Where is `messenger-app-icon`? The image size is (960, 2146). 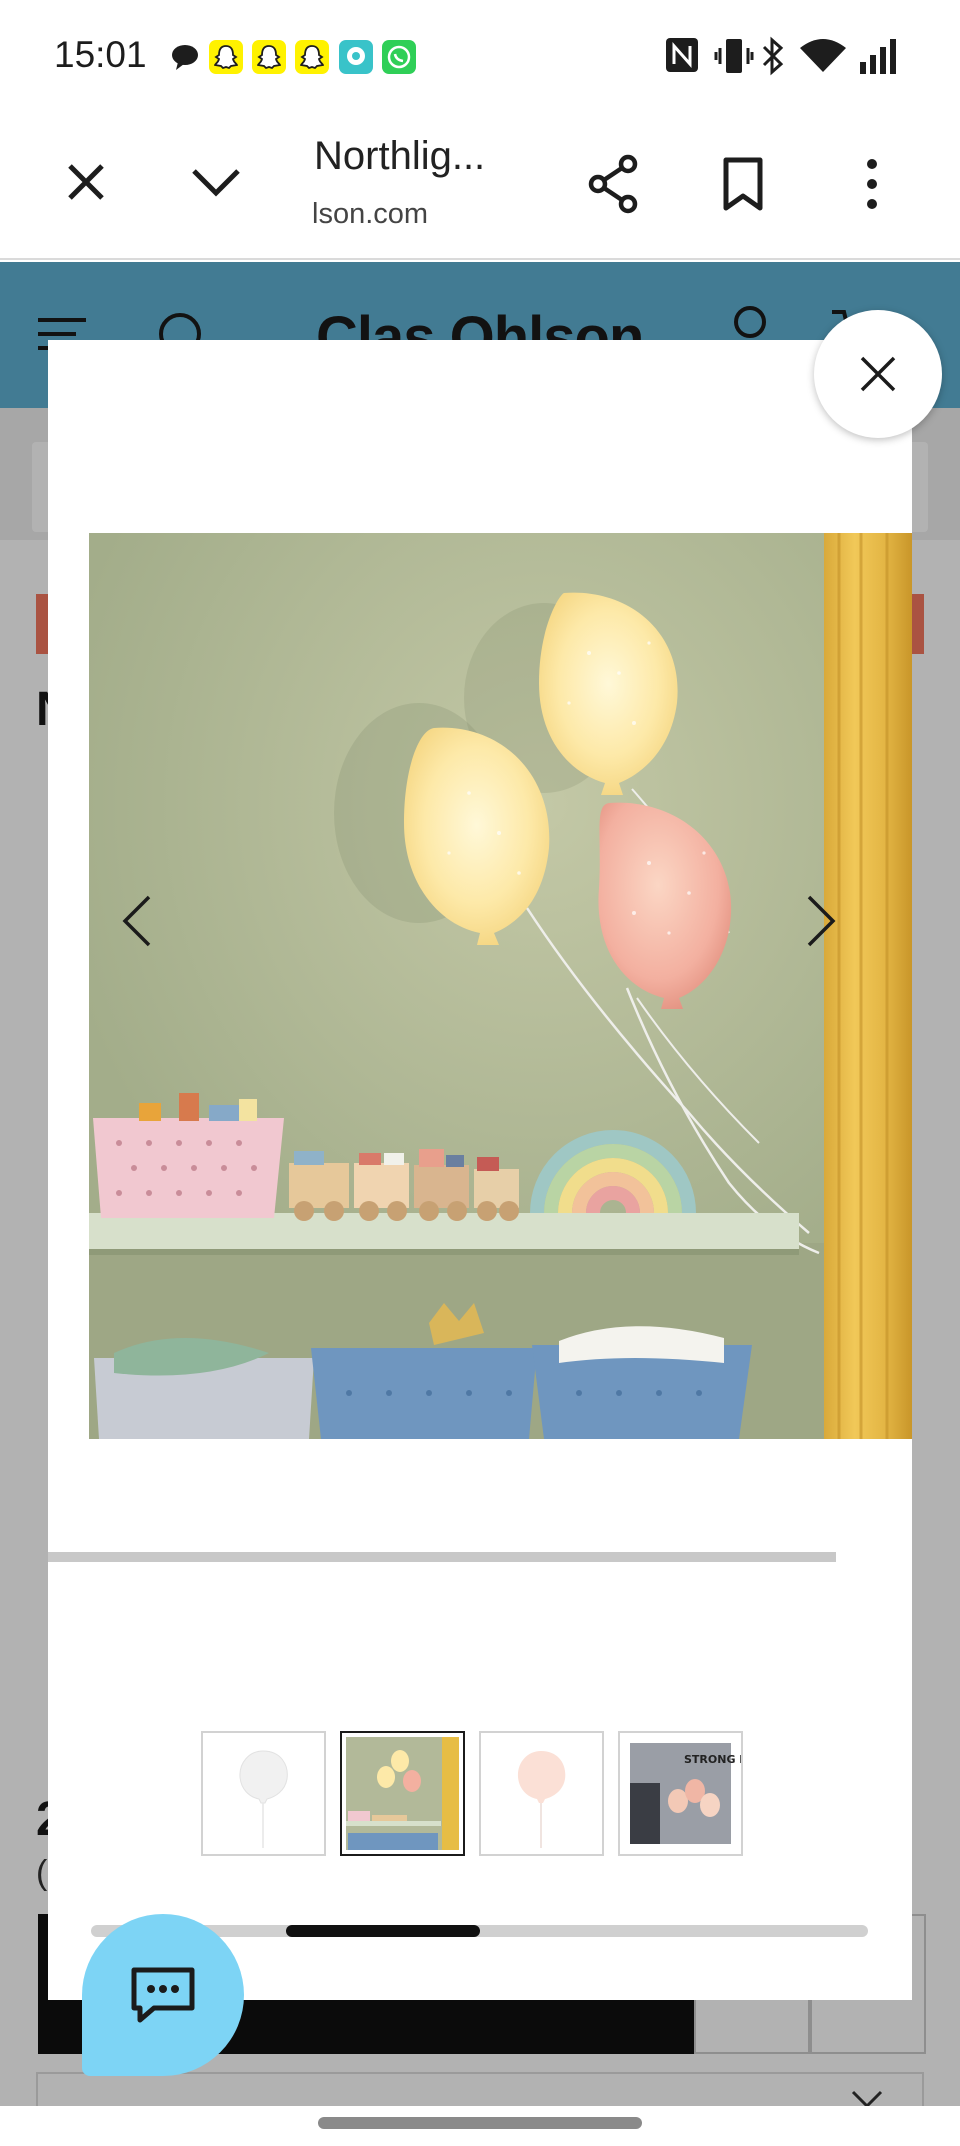
messenger-app-icon is located at coordinates (356, 57).